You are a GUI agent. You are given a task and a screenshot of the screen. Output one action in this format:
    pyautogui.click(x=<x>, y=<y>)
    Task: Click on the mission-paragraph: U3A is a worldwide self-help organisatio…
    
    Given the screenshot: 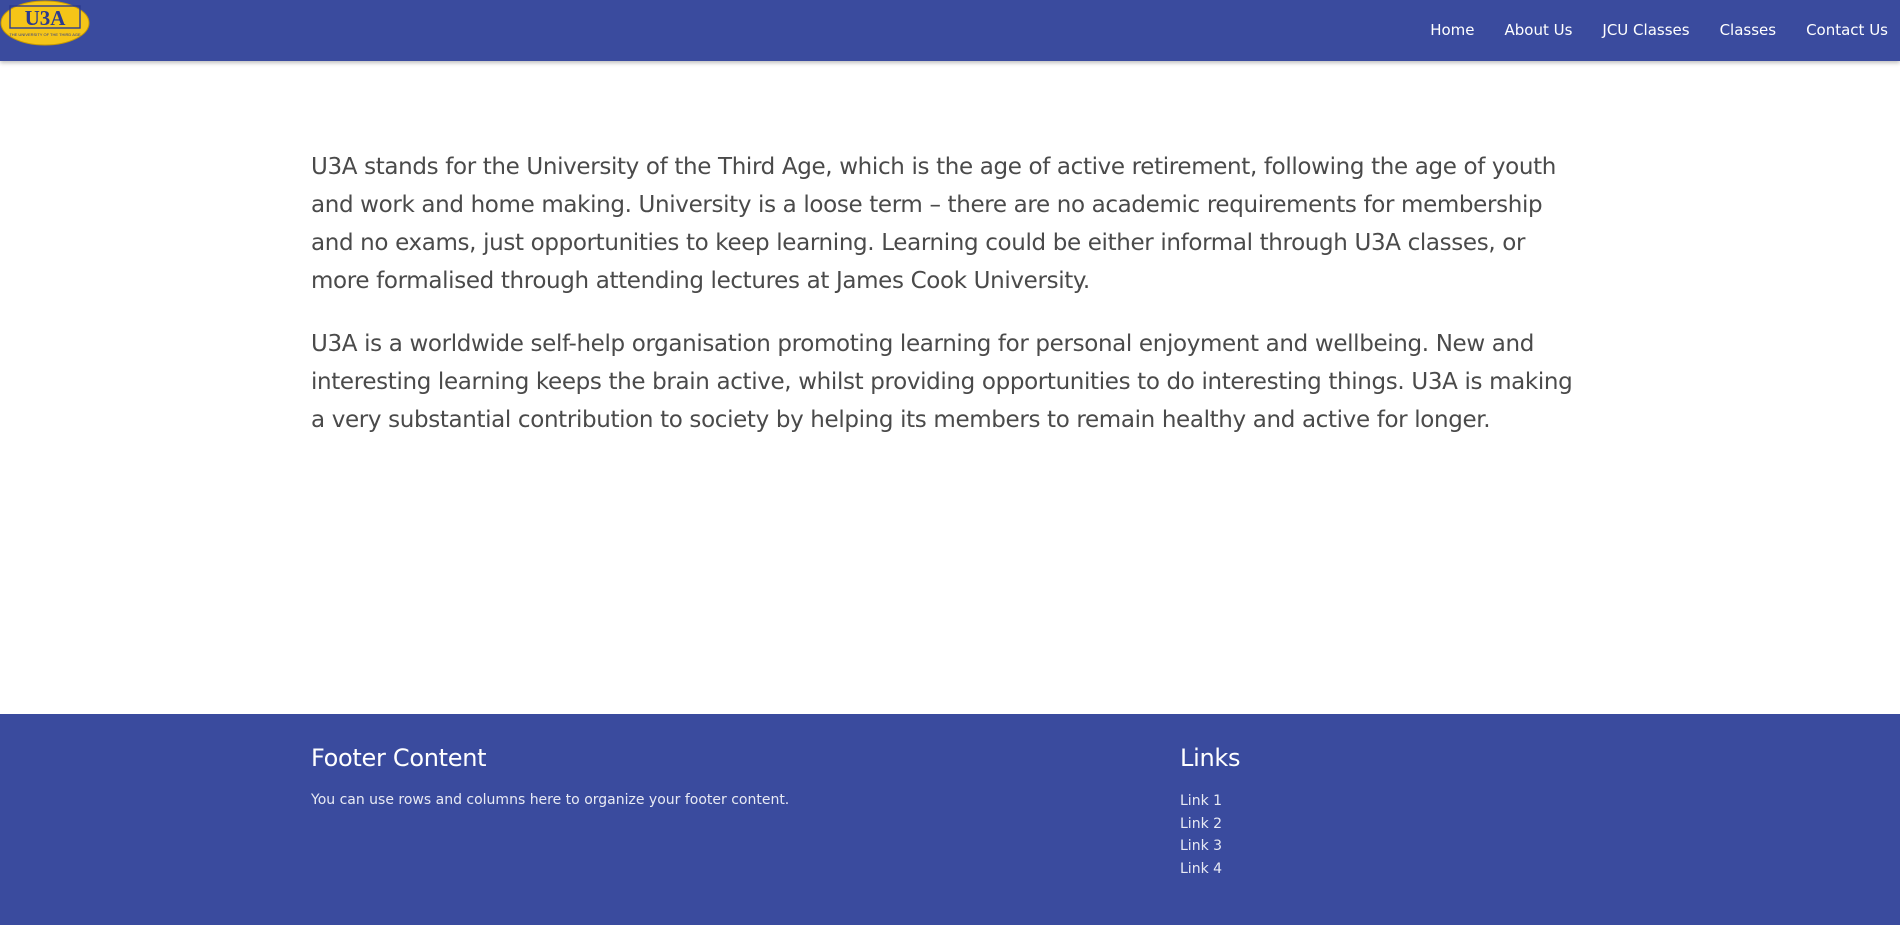 What is the action you would take?
    pyautogui.click(x=942, y=382)
    